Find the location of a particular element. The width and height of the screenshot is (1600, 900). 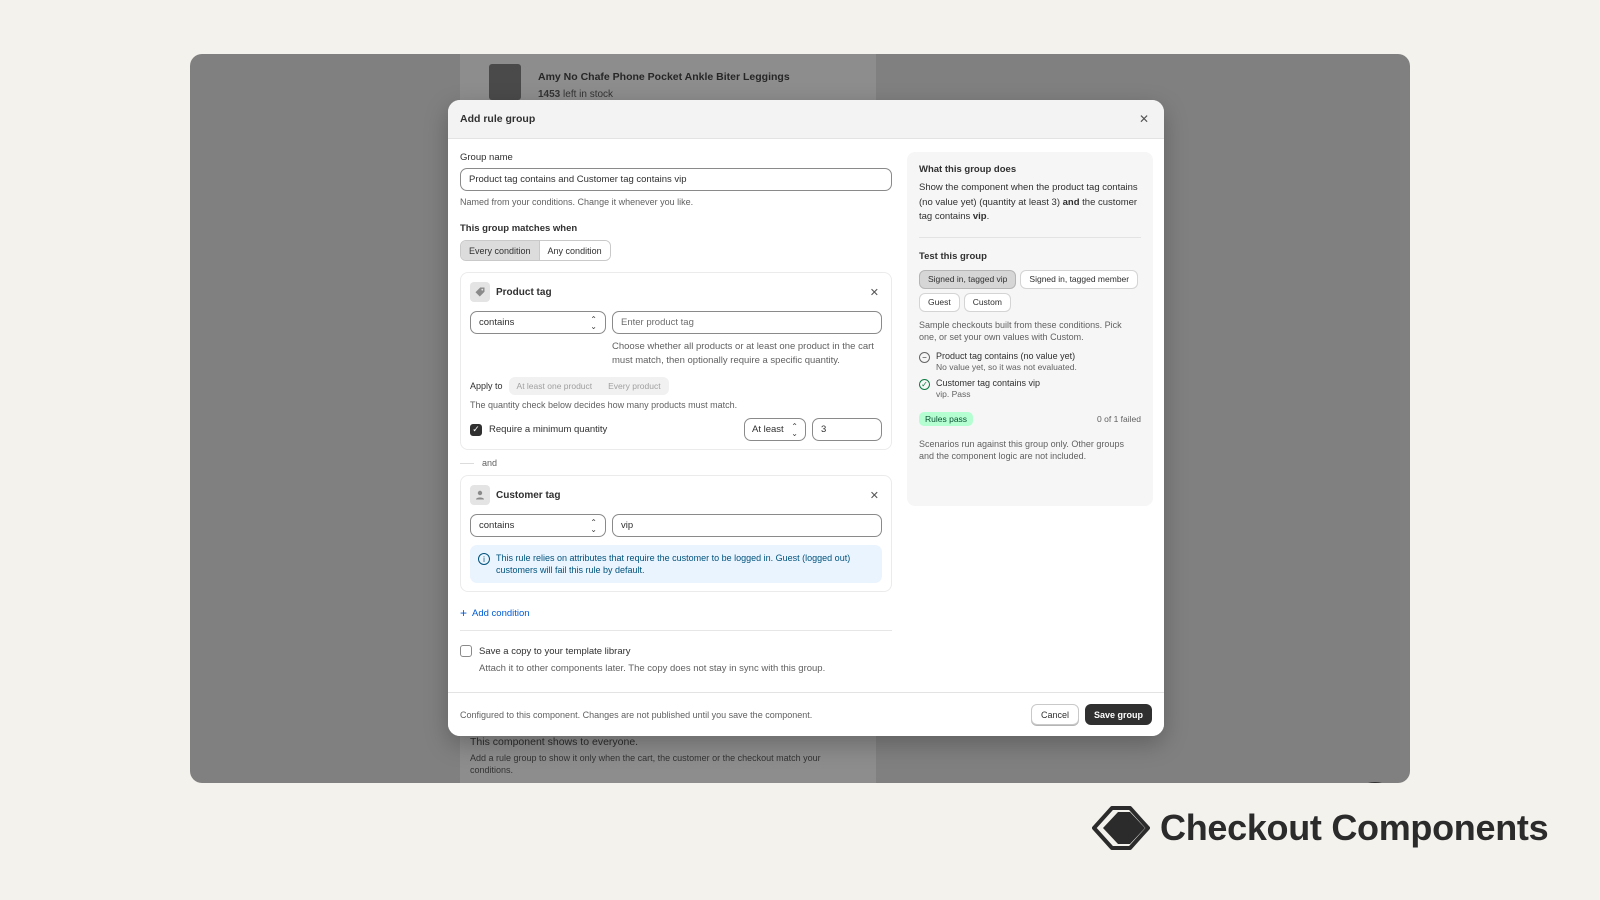

customer-tag-input: vip is located at coordinates (747, 525).